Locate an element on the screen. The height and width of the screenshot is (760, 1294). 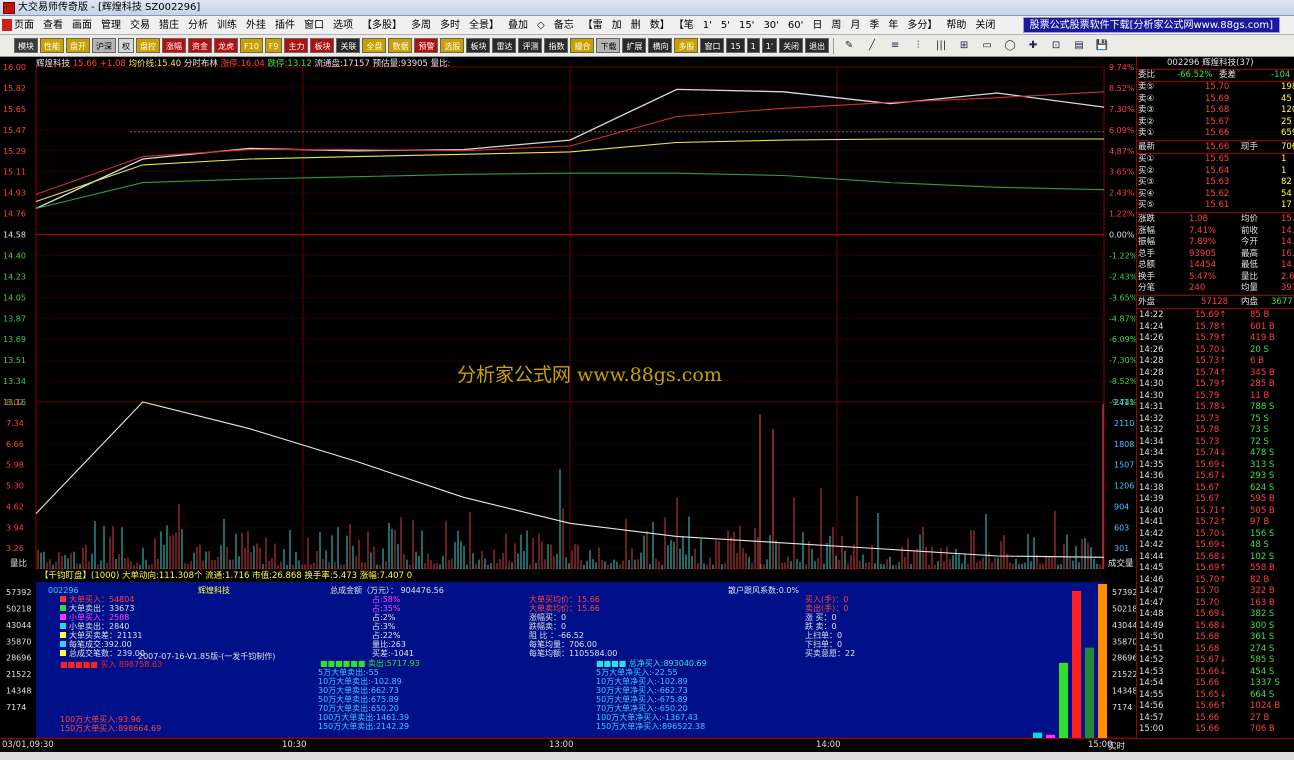
draw-tool-icon-6: ▭ is located at coordinates (987, 46).